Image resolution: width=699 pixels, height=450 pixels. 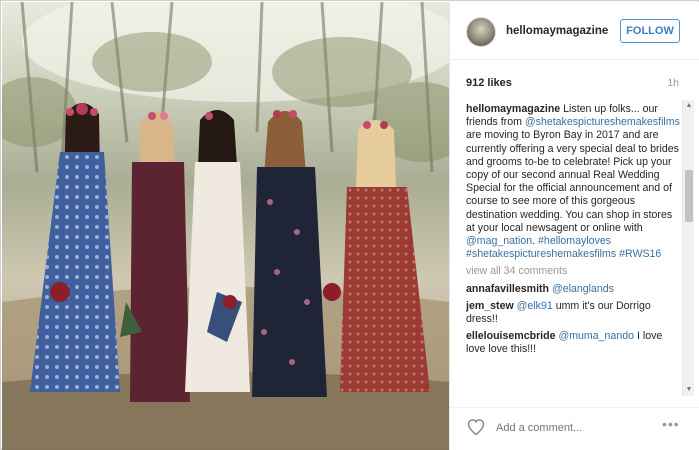 I want to click on comment-mention: @muma_nando, so click(x=596, y=336).